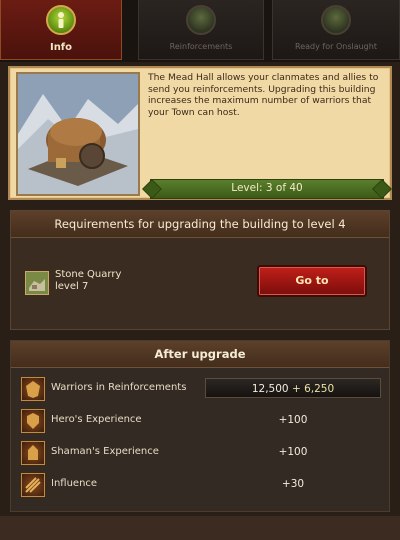 The image size is (400, 540). What do you see at coordinates (270, 389) in the screenshot?
I see `warriors-current-value: 12,500` at bounding box center [270, 389].